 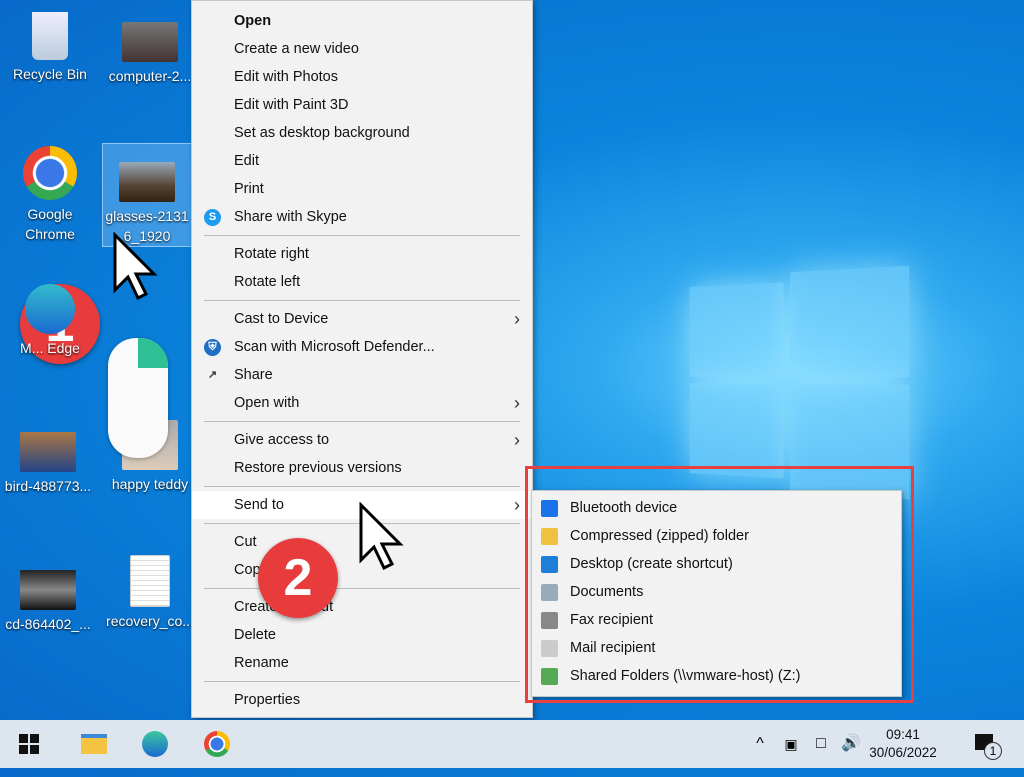 What do you see at coordinates (153, 353) in the screenshot?
I see `right-button-highlight` at bounding box center [153, 353].